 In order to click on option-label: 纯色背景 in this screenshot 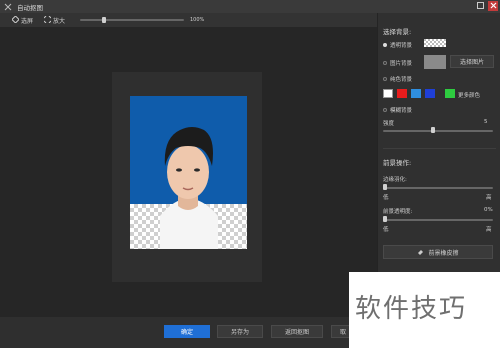, I will do `click(401, 80)`.